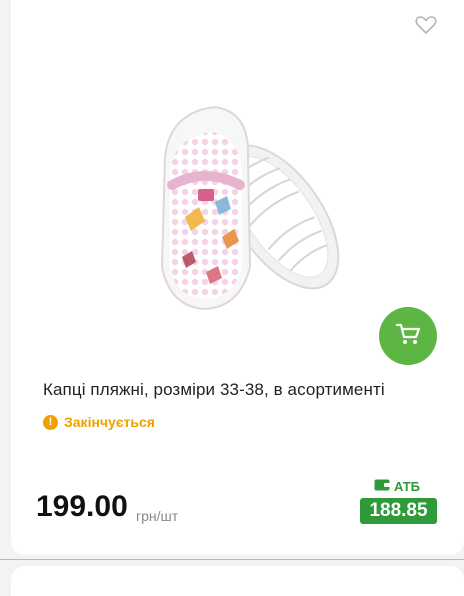 The width and height of the screenshot is (464, 596). I want to click on price-unit: грн/шт, so click(157, 516).